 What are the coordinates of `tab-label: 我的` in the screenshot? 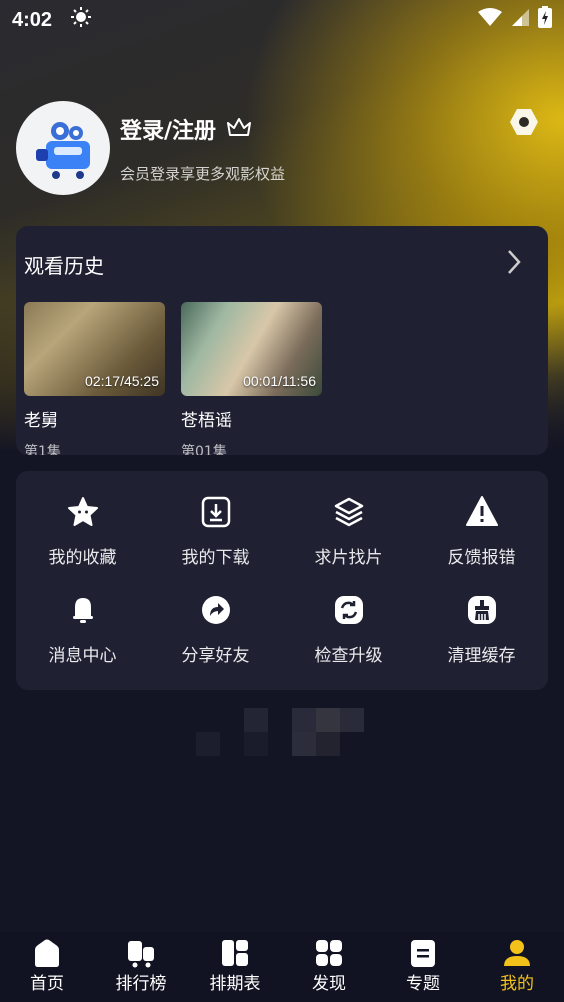 It's located at (517, 984).